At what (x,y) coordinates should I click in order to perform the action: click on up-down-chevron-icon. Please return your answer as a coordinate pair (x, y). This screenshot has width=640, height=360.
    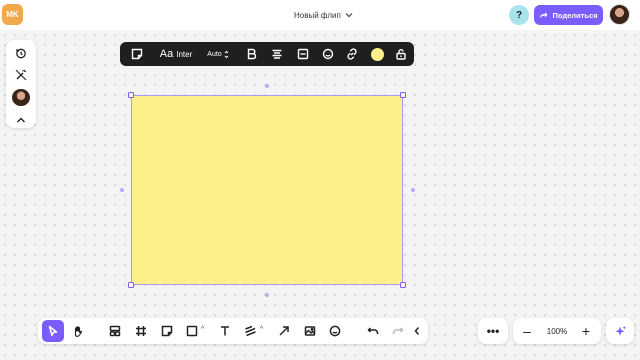
    Looking at the image, I should click on (226, 54).